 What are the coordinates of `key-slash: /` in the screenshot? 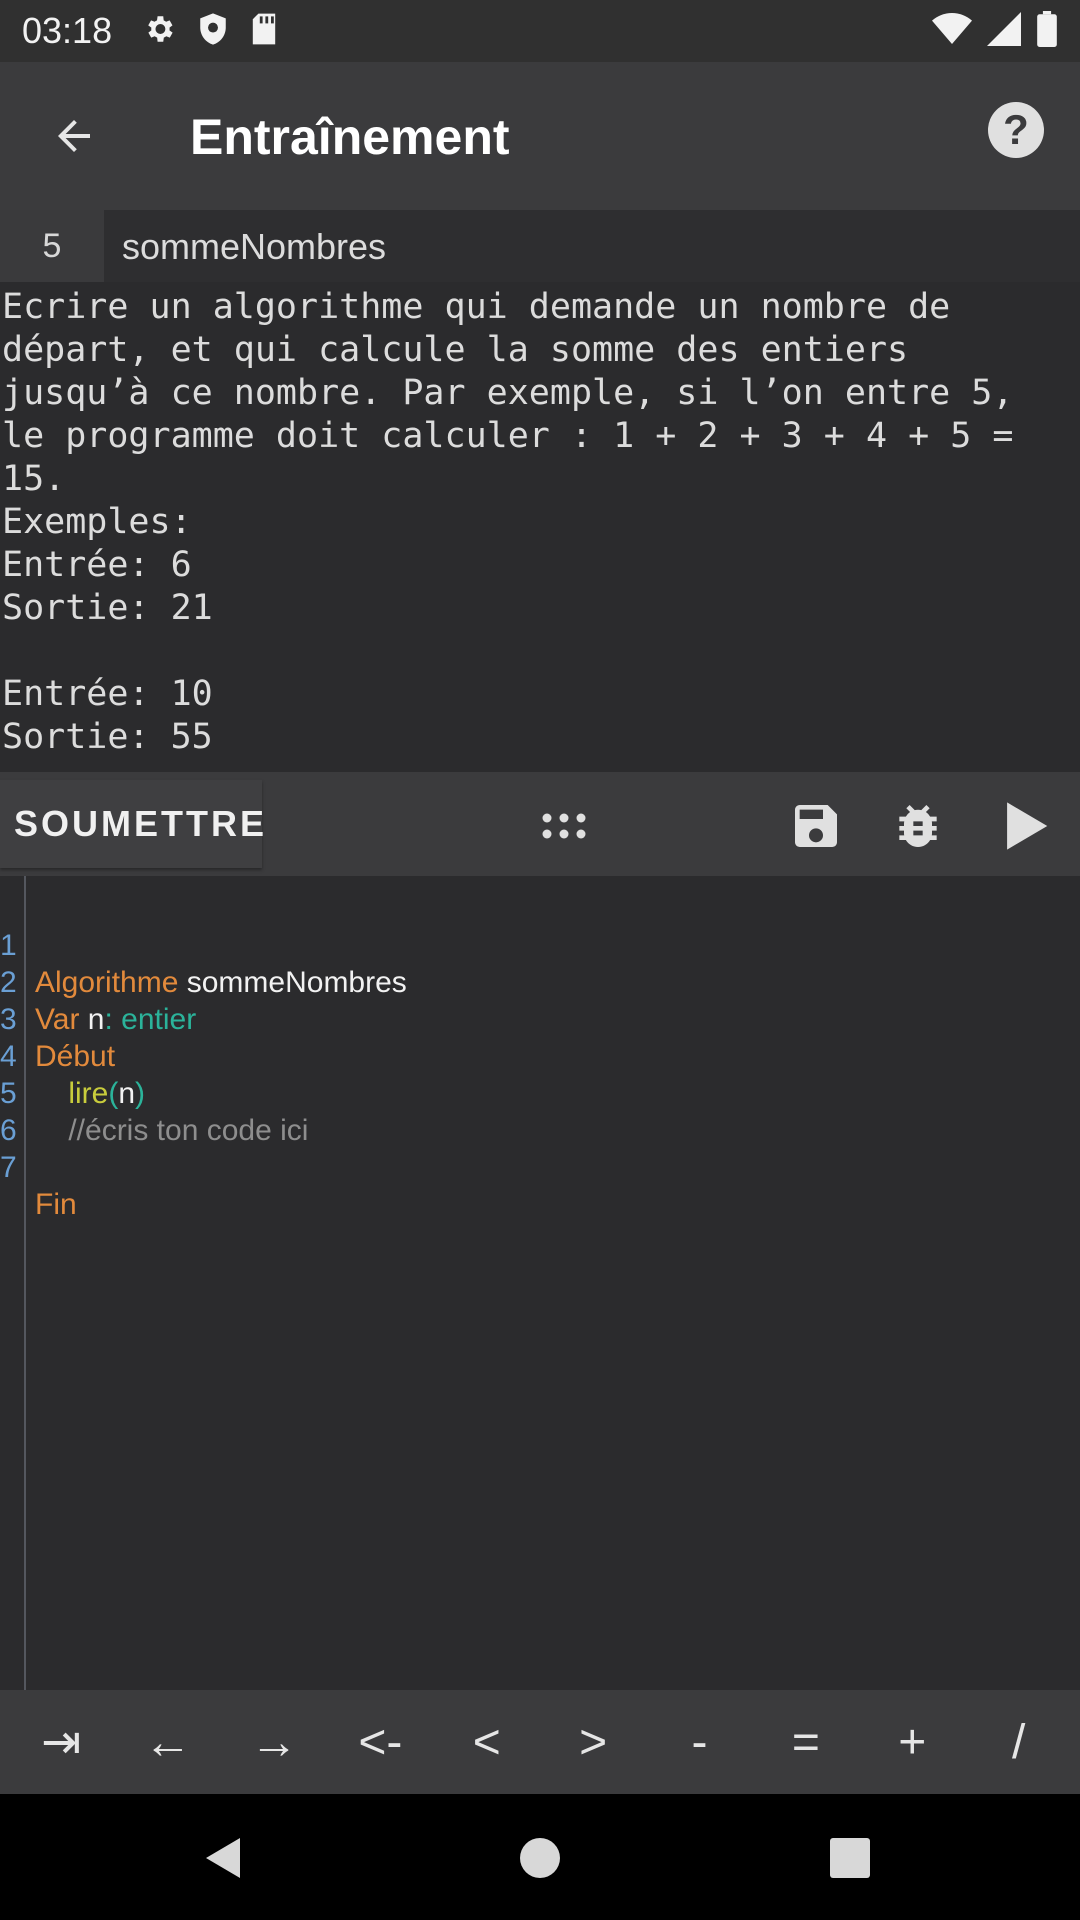 It's located at (1019, 1742).